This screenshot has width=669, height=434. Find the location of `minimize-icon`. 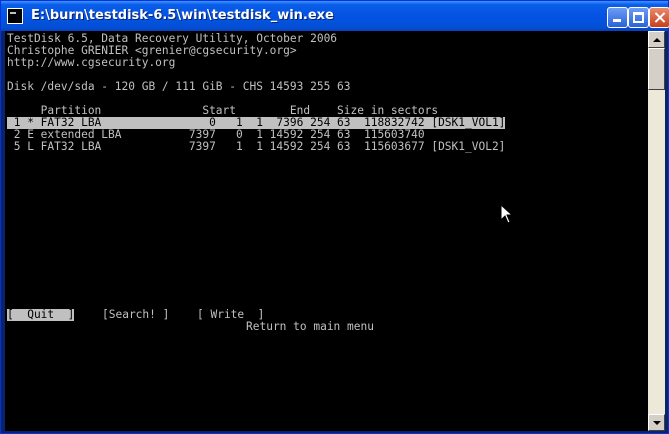

minimize-icon is located at coordinates (617, 17).